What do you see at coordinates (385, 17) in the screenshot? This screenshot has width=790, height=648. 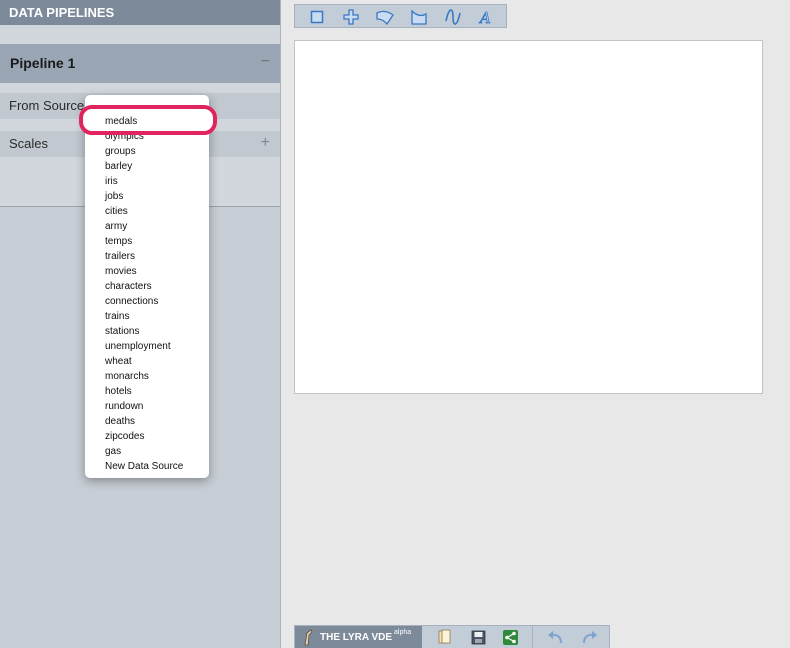 I see `arc-mark-icon` at bounding box center [385, 17].